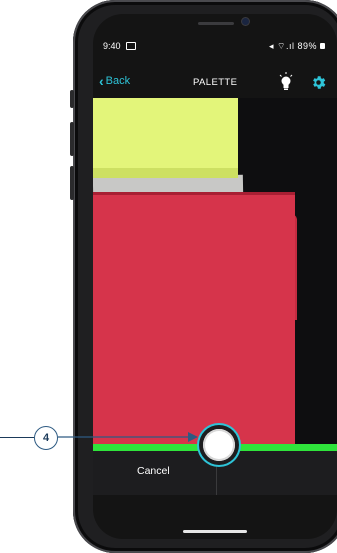 The image size is (337, 553). Describe the element at coordinates (72, 183) in the screenshot. I see `volume-down-button` at that location.